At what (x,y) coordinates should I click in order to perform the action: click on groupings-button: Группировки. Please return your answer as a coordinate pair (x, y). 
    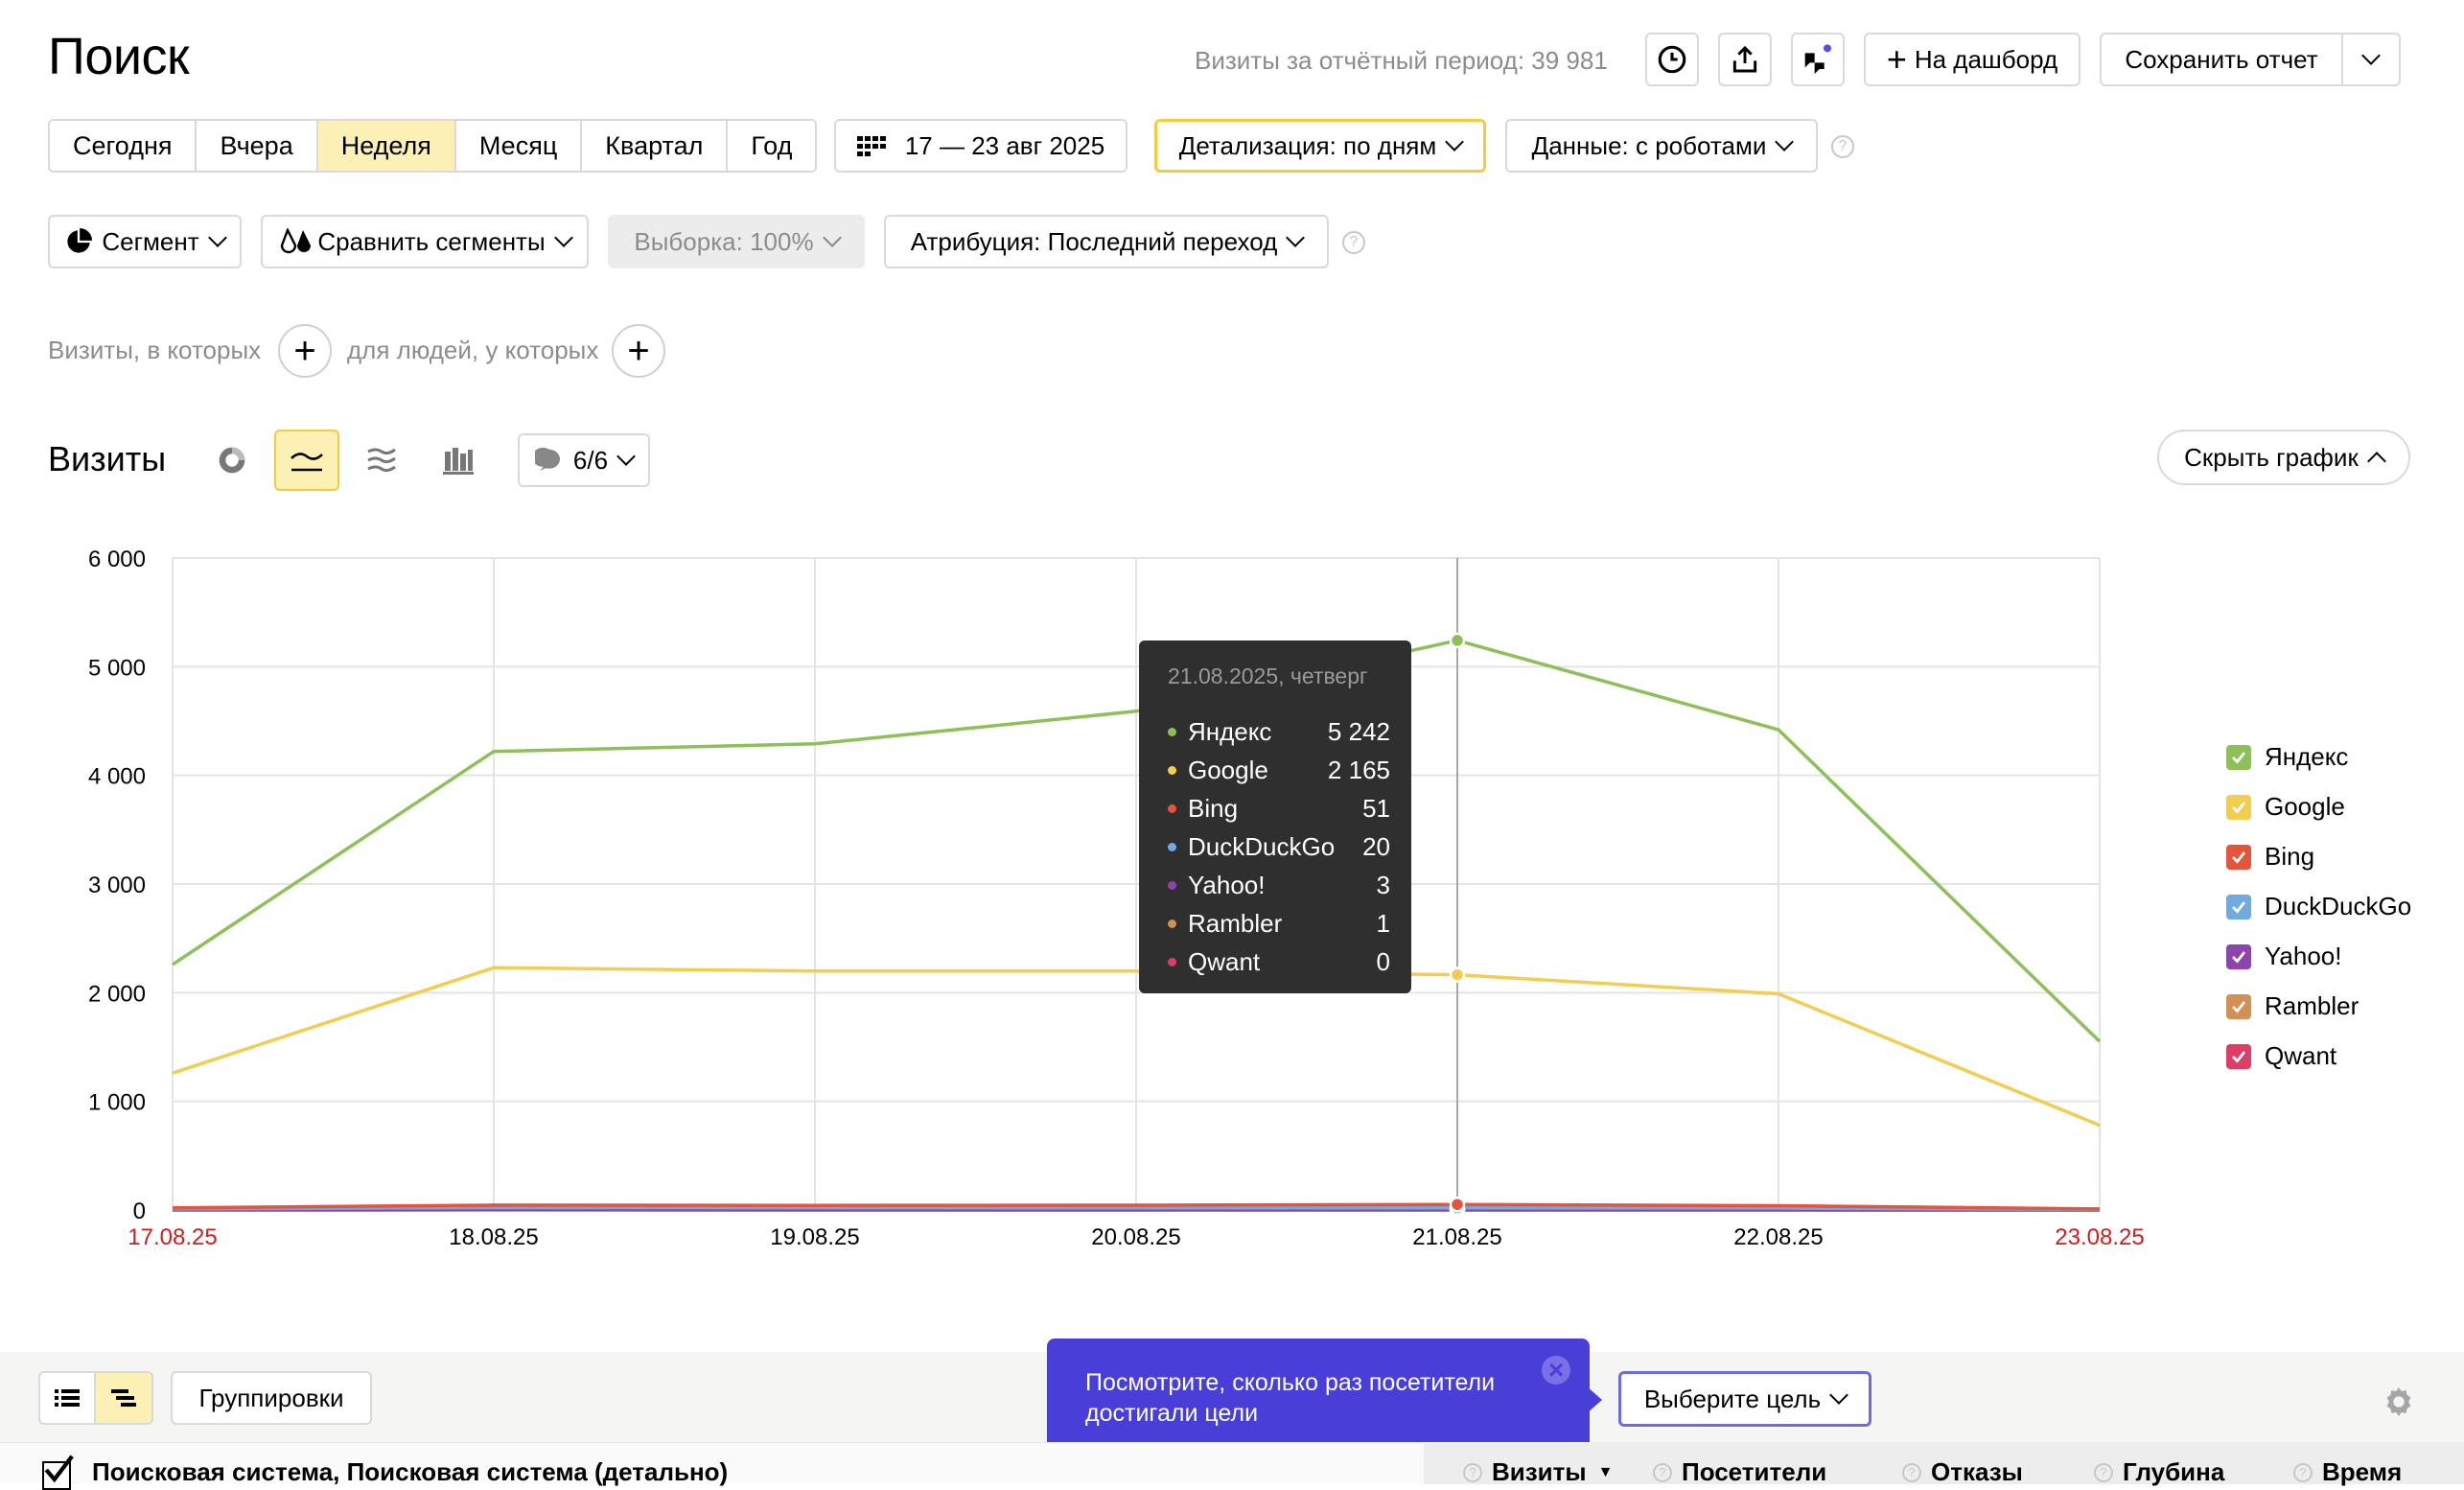
    Looking at the image, I should click on (272, 1398).